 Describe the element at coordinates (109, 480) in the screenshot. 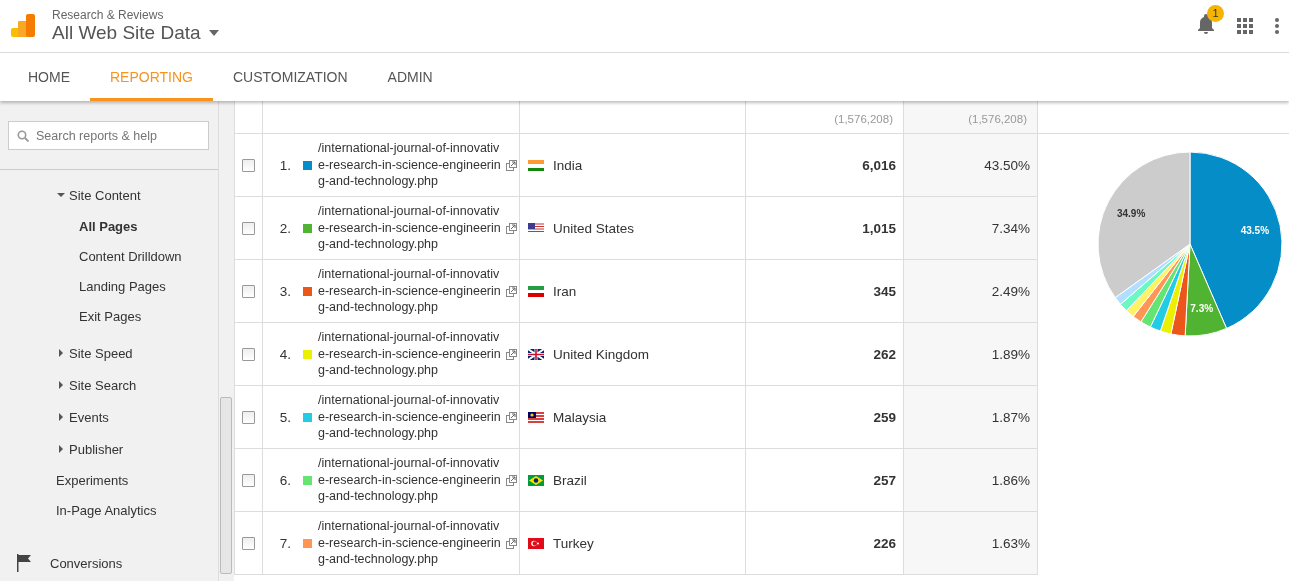

I see `sidebar-item: Experiments` at that location.